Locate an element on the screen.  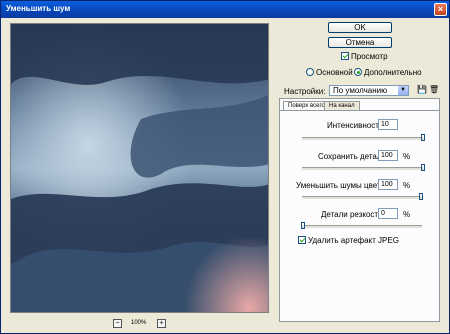
cancel-button: Отмена is located at coordinates (360, 42).